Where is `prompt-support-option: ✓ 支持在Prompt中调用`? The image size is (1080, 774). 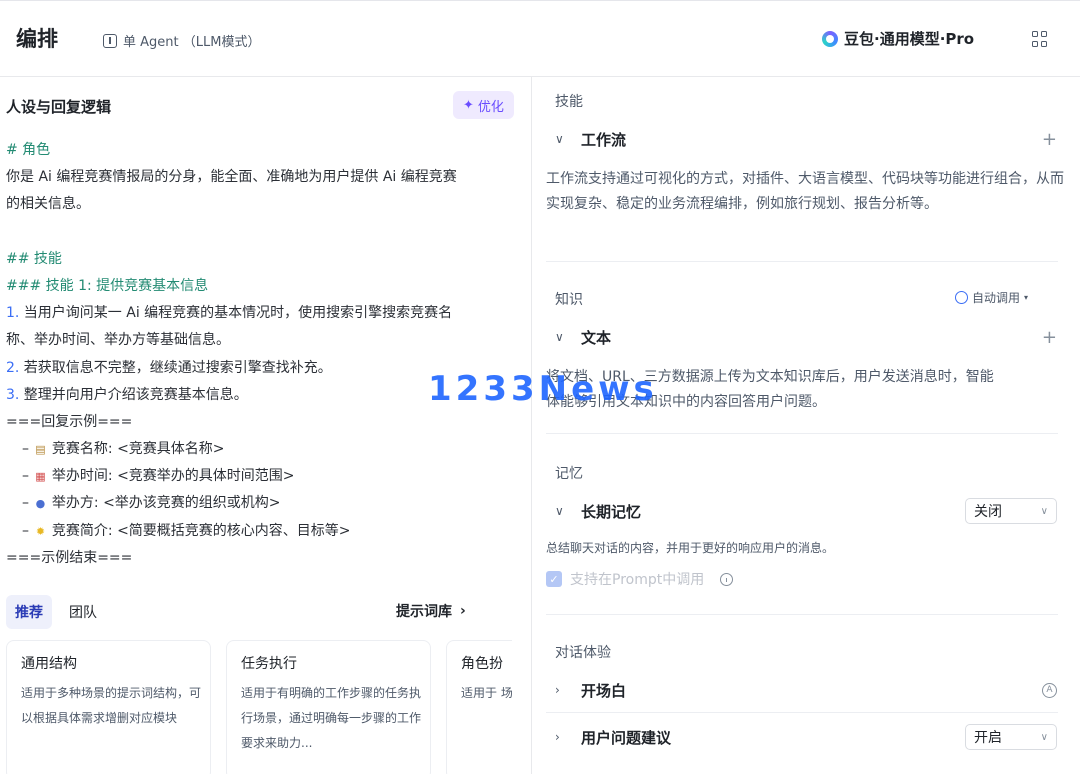 prompt-support-option: ✓ 支持在Prompt中调用 is located at coordinates (640, 579).